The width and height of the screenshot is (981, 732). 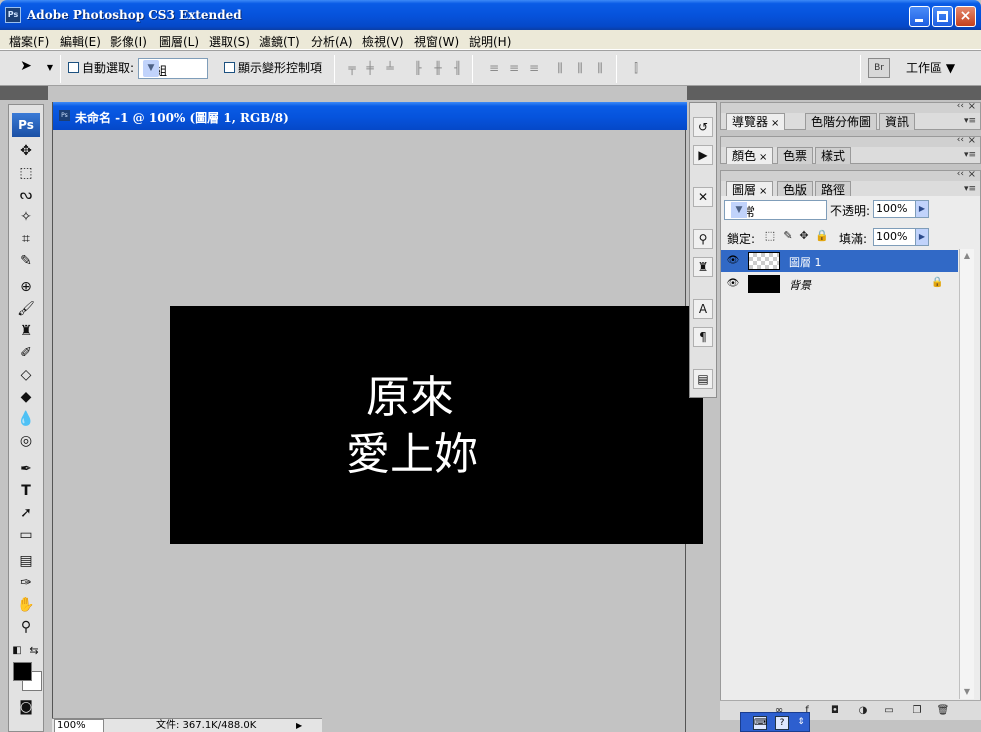 I want to click on bridge-icon: Br, so click(x=879, y=68).